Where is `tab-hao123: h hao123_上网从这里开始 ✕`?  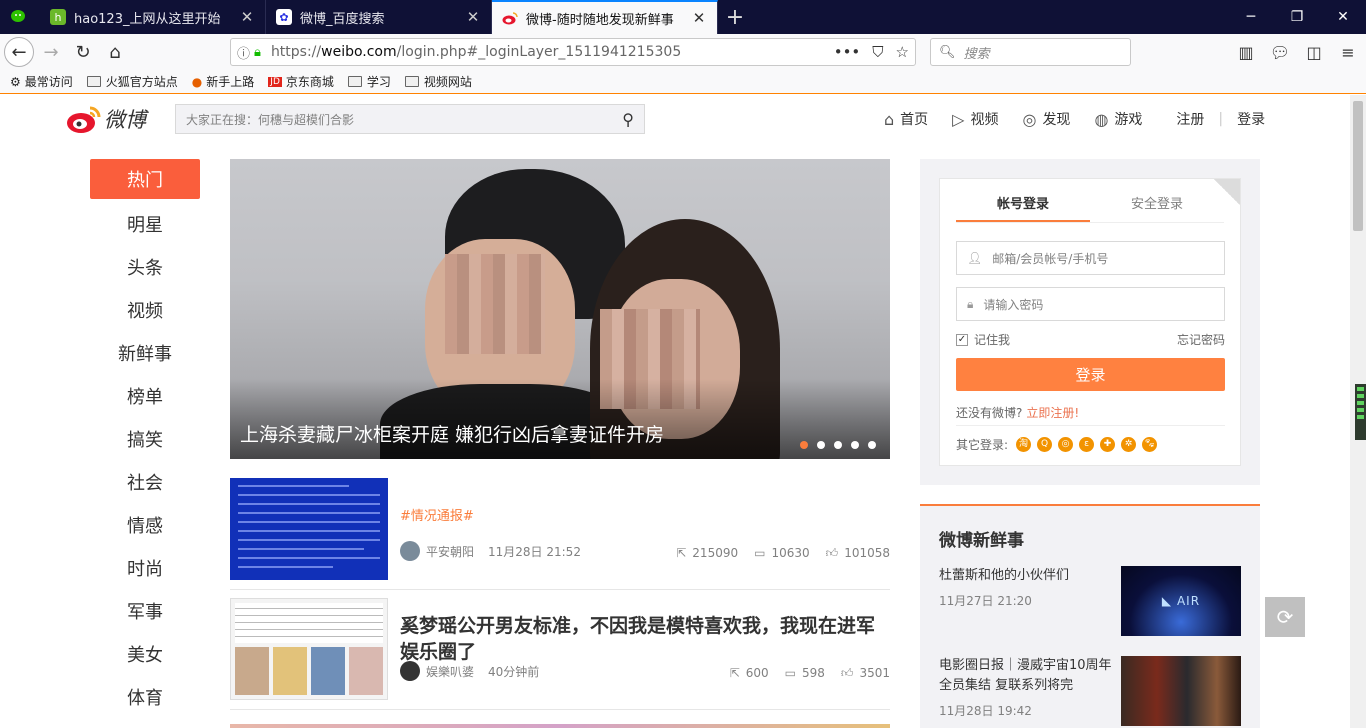 tab-hao123: h hao123_上网从这里开始 ✕ is located at coordinates (153, 17).